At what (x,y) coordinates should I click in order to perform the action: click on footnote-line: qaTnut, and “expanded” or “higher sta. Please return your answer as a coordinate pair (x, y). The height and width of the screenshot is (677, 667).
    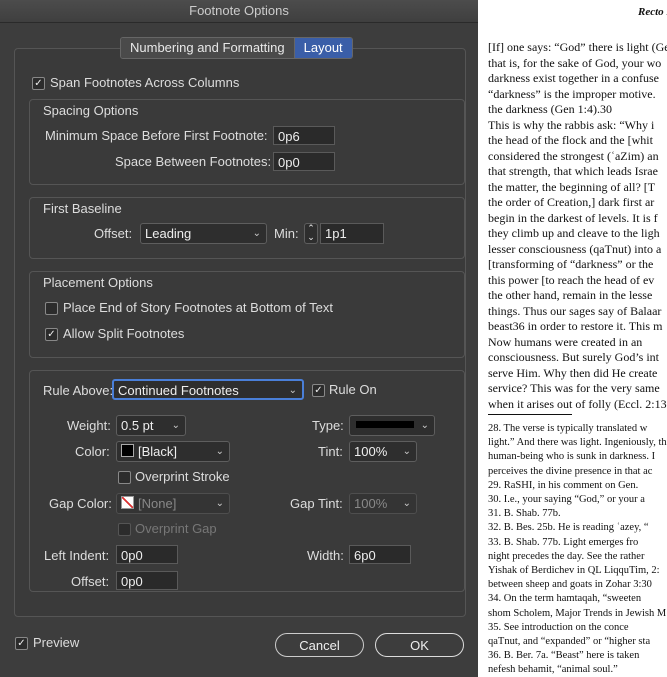
    Looking at the image, I should click on (569, 641).